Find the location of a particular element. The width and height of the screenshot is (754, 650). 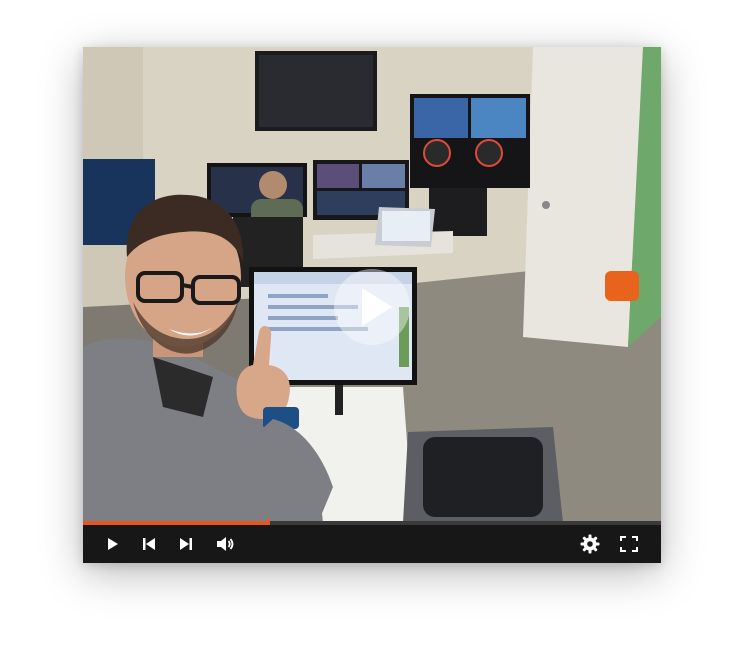

play-button is located at coordinates (112, 544).